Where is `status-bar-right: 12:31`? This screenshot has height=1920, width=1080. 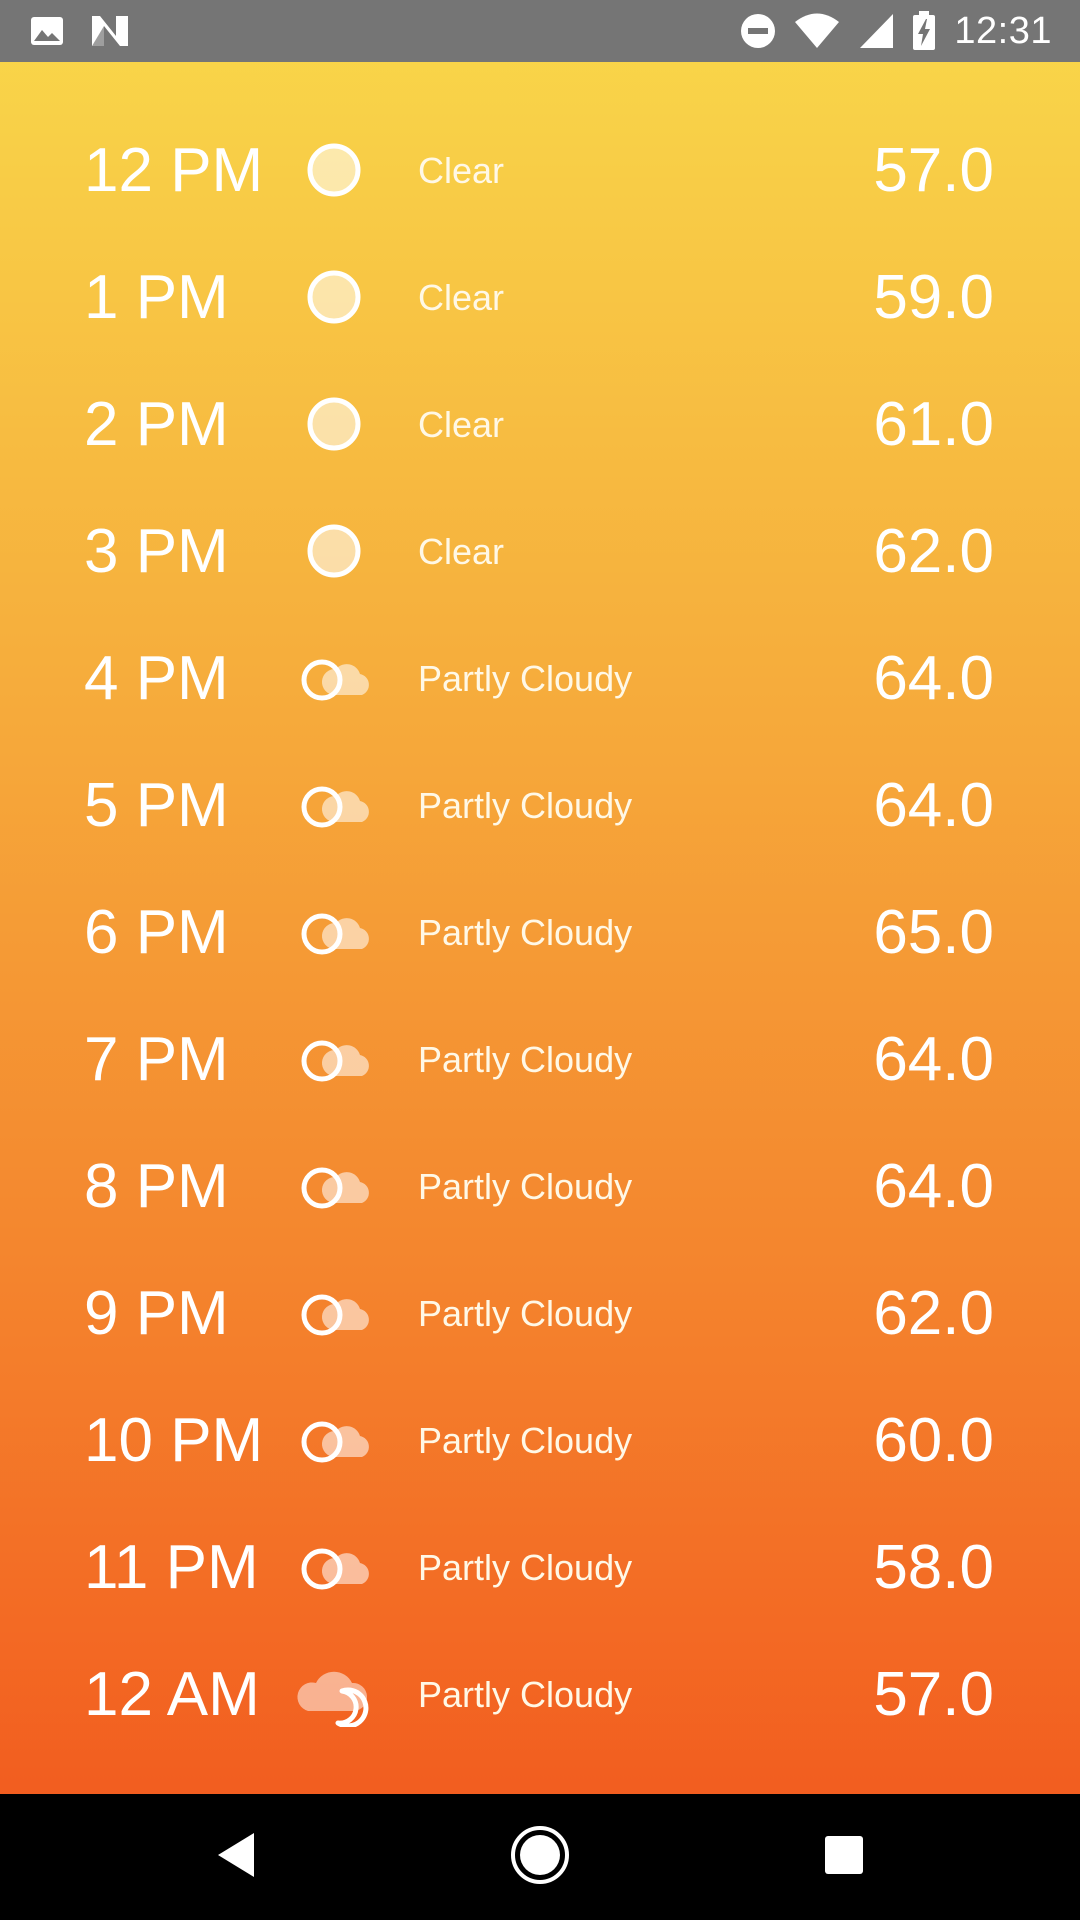
status-bar-right: 12:31 is located at coordinates (896, 31).